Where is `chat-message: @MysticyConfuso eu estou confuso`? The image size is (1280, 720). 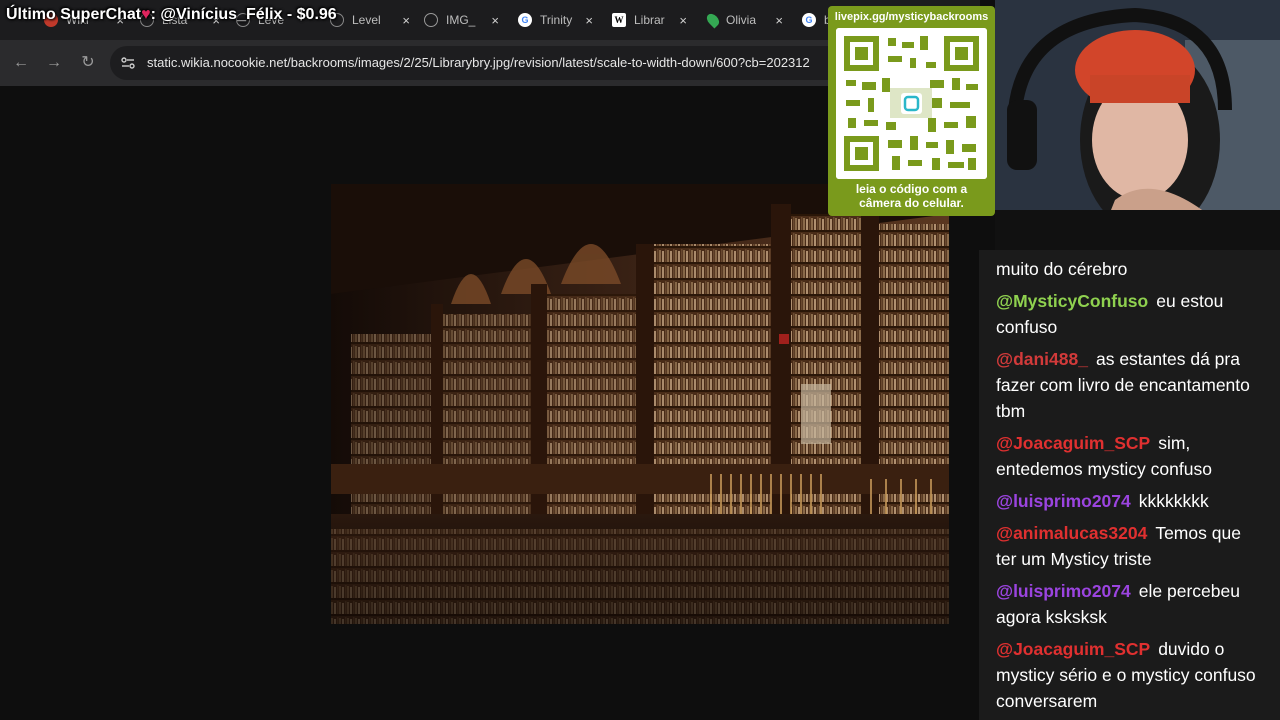
chat-message: @MysticyConfuso eu estou confuso is located at coordinates (1110, 314).